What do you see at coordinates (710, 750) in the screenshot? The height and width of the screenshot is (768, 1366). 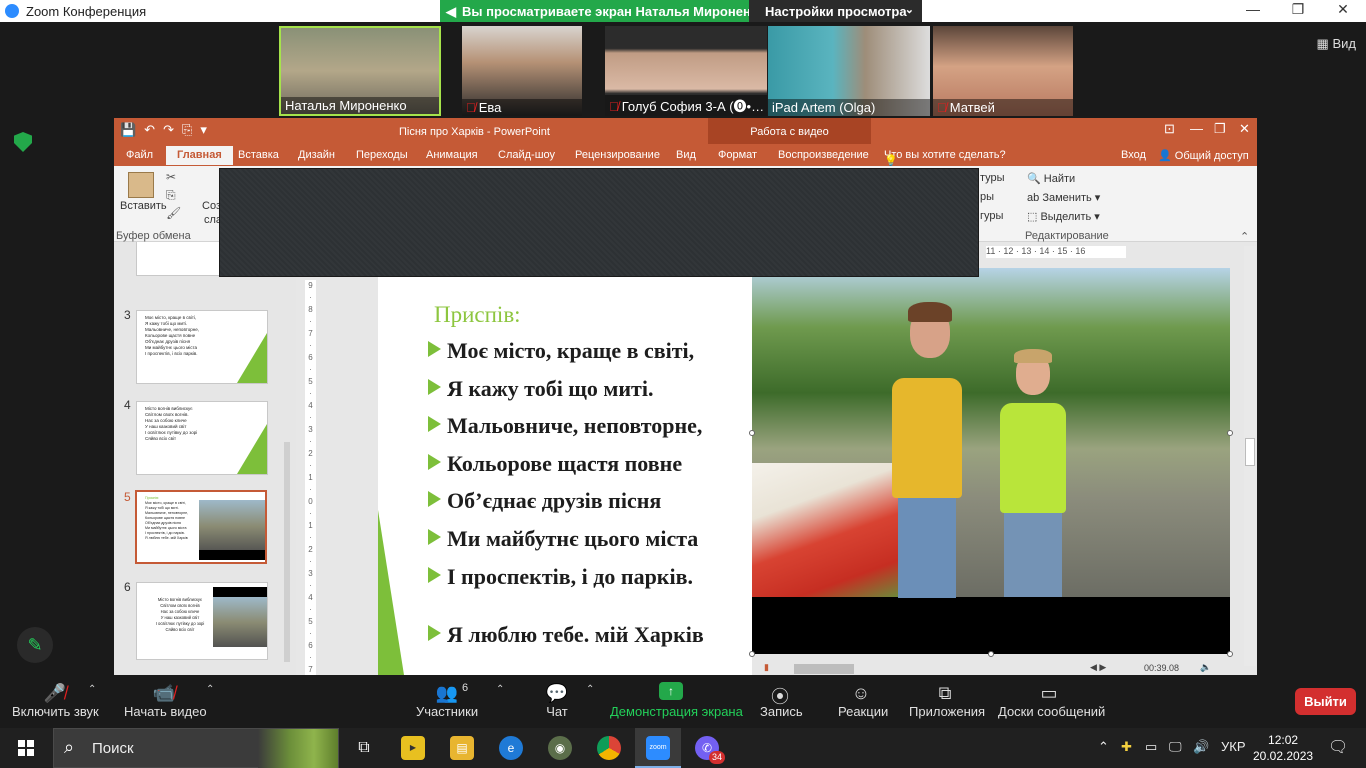 I see `viber-icon: ✆ 34` at bounding box center [710, 750].